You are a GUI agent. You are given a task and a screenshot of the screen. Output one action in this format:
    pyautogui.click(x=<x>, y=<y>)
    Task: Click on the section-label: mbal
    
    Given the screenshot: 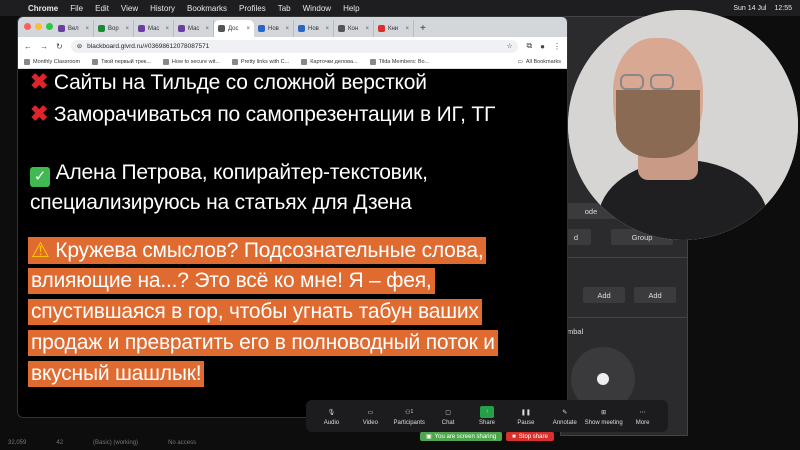 What is the action you would take?
    pyautogui.click(x=575, y=331)
    